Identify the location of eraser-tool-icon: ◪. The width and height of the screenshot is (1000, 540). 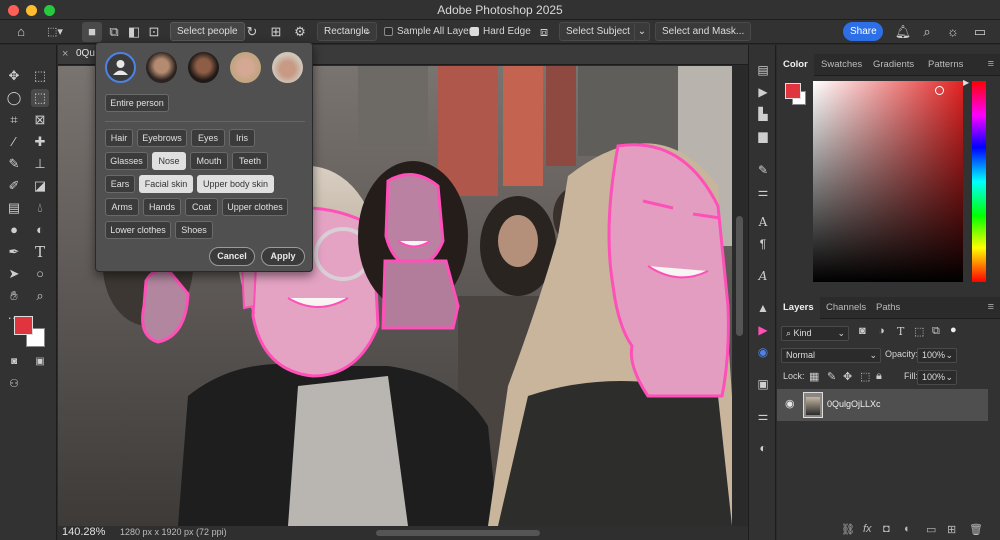
(40, 186).